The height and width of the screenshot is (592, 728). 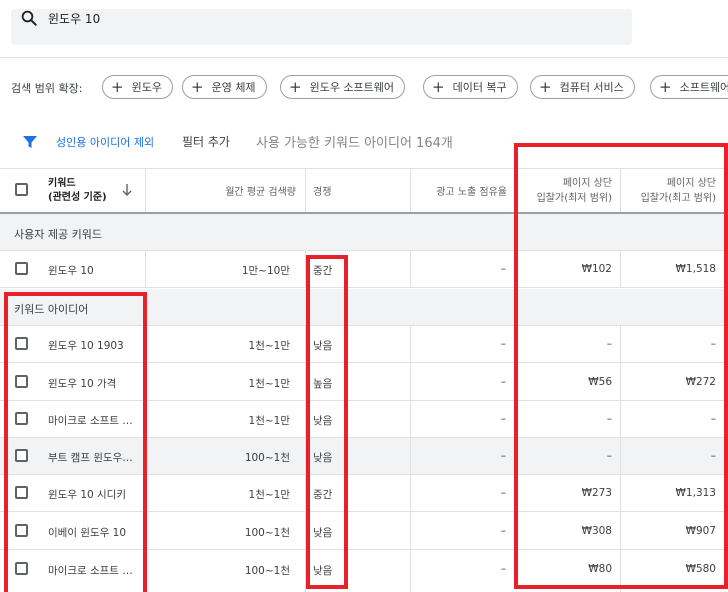 What do you see at coordinates (127, 190) in the screenshot?
I see `sort-arrow-down-icon` at bounding box center [127, 190].